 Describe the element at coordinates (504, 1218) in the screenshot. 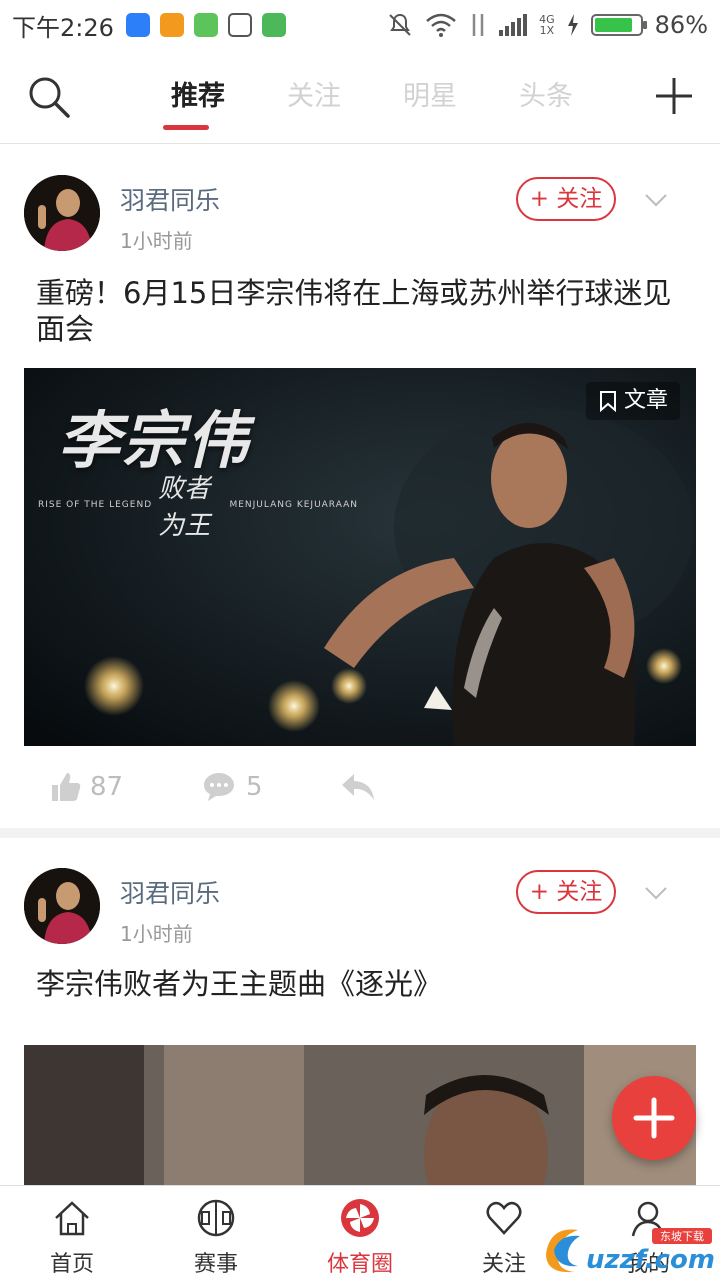

I see `heart-icon` at that location.